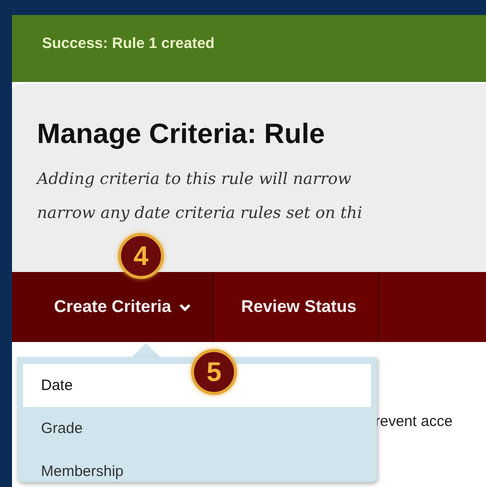  I want to click on description-line: narrow any date criteria rules set on thi, so click(199, 213).